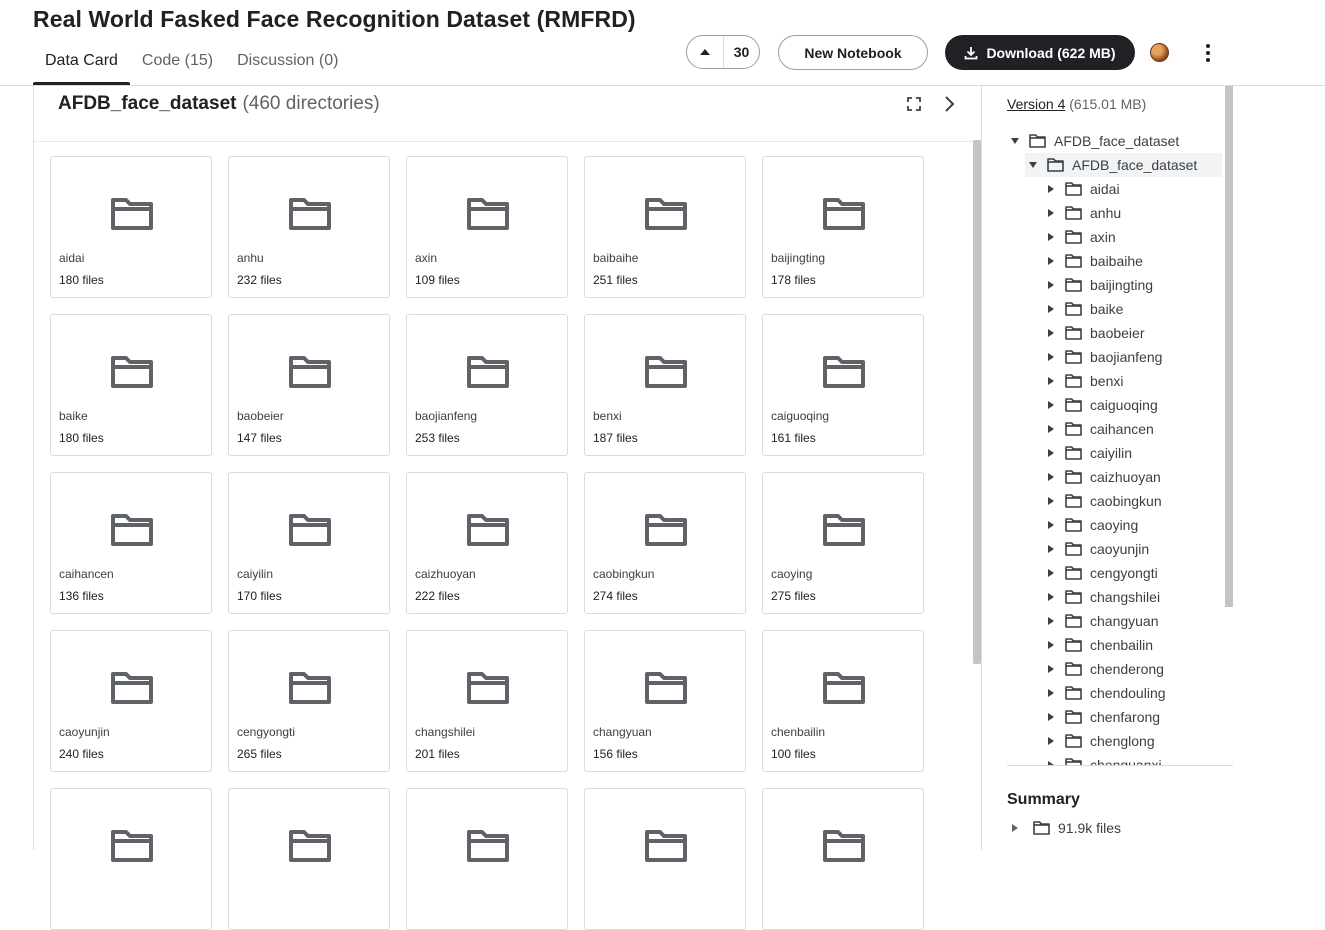 Image resolution: width=1325 pixels, height=930 pixels. Describe the element at coordinates (81, 62) in the screenshot. I see `tab-data-card: Data Card` at that location.